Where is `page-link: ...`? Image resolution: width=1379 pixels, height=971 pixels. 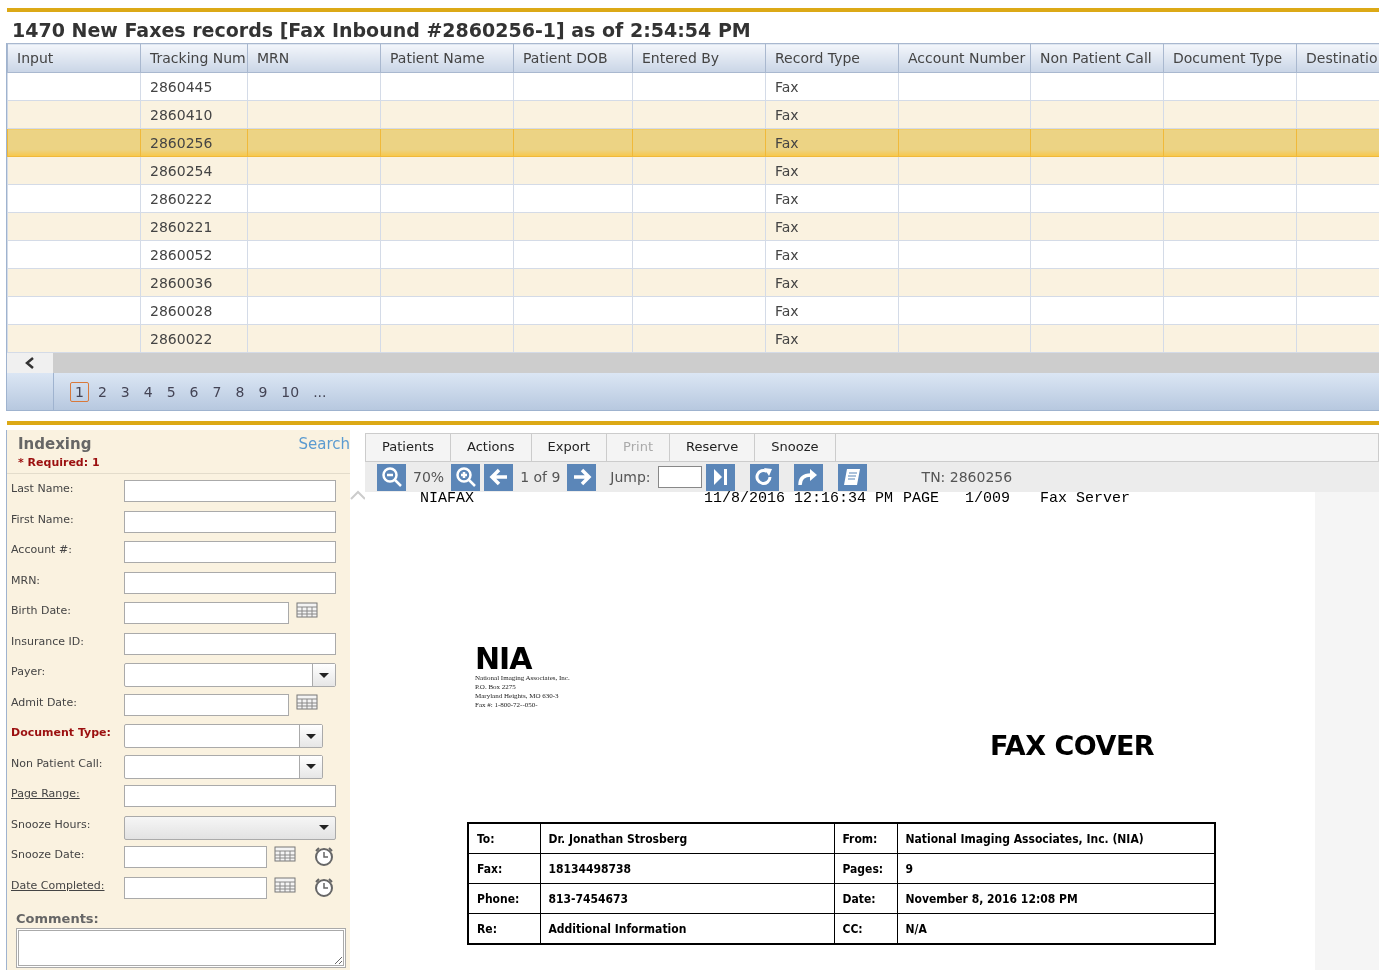
page-link: ... is located at coordinates (320, 391).